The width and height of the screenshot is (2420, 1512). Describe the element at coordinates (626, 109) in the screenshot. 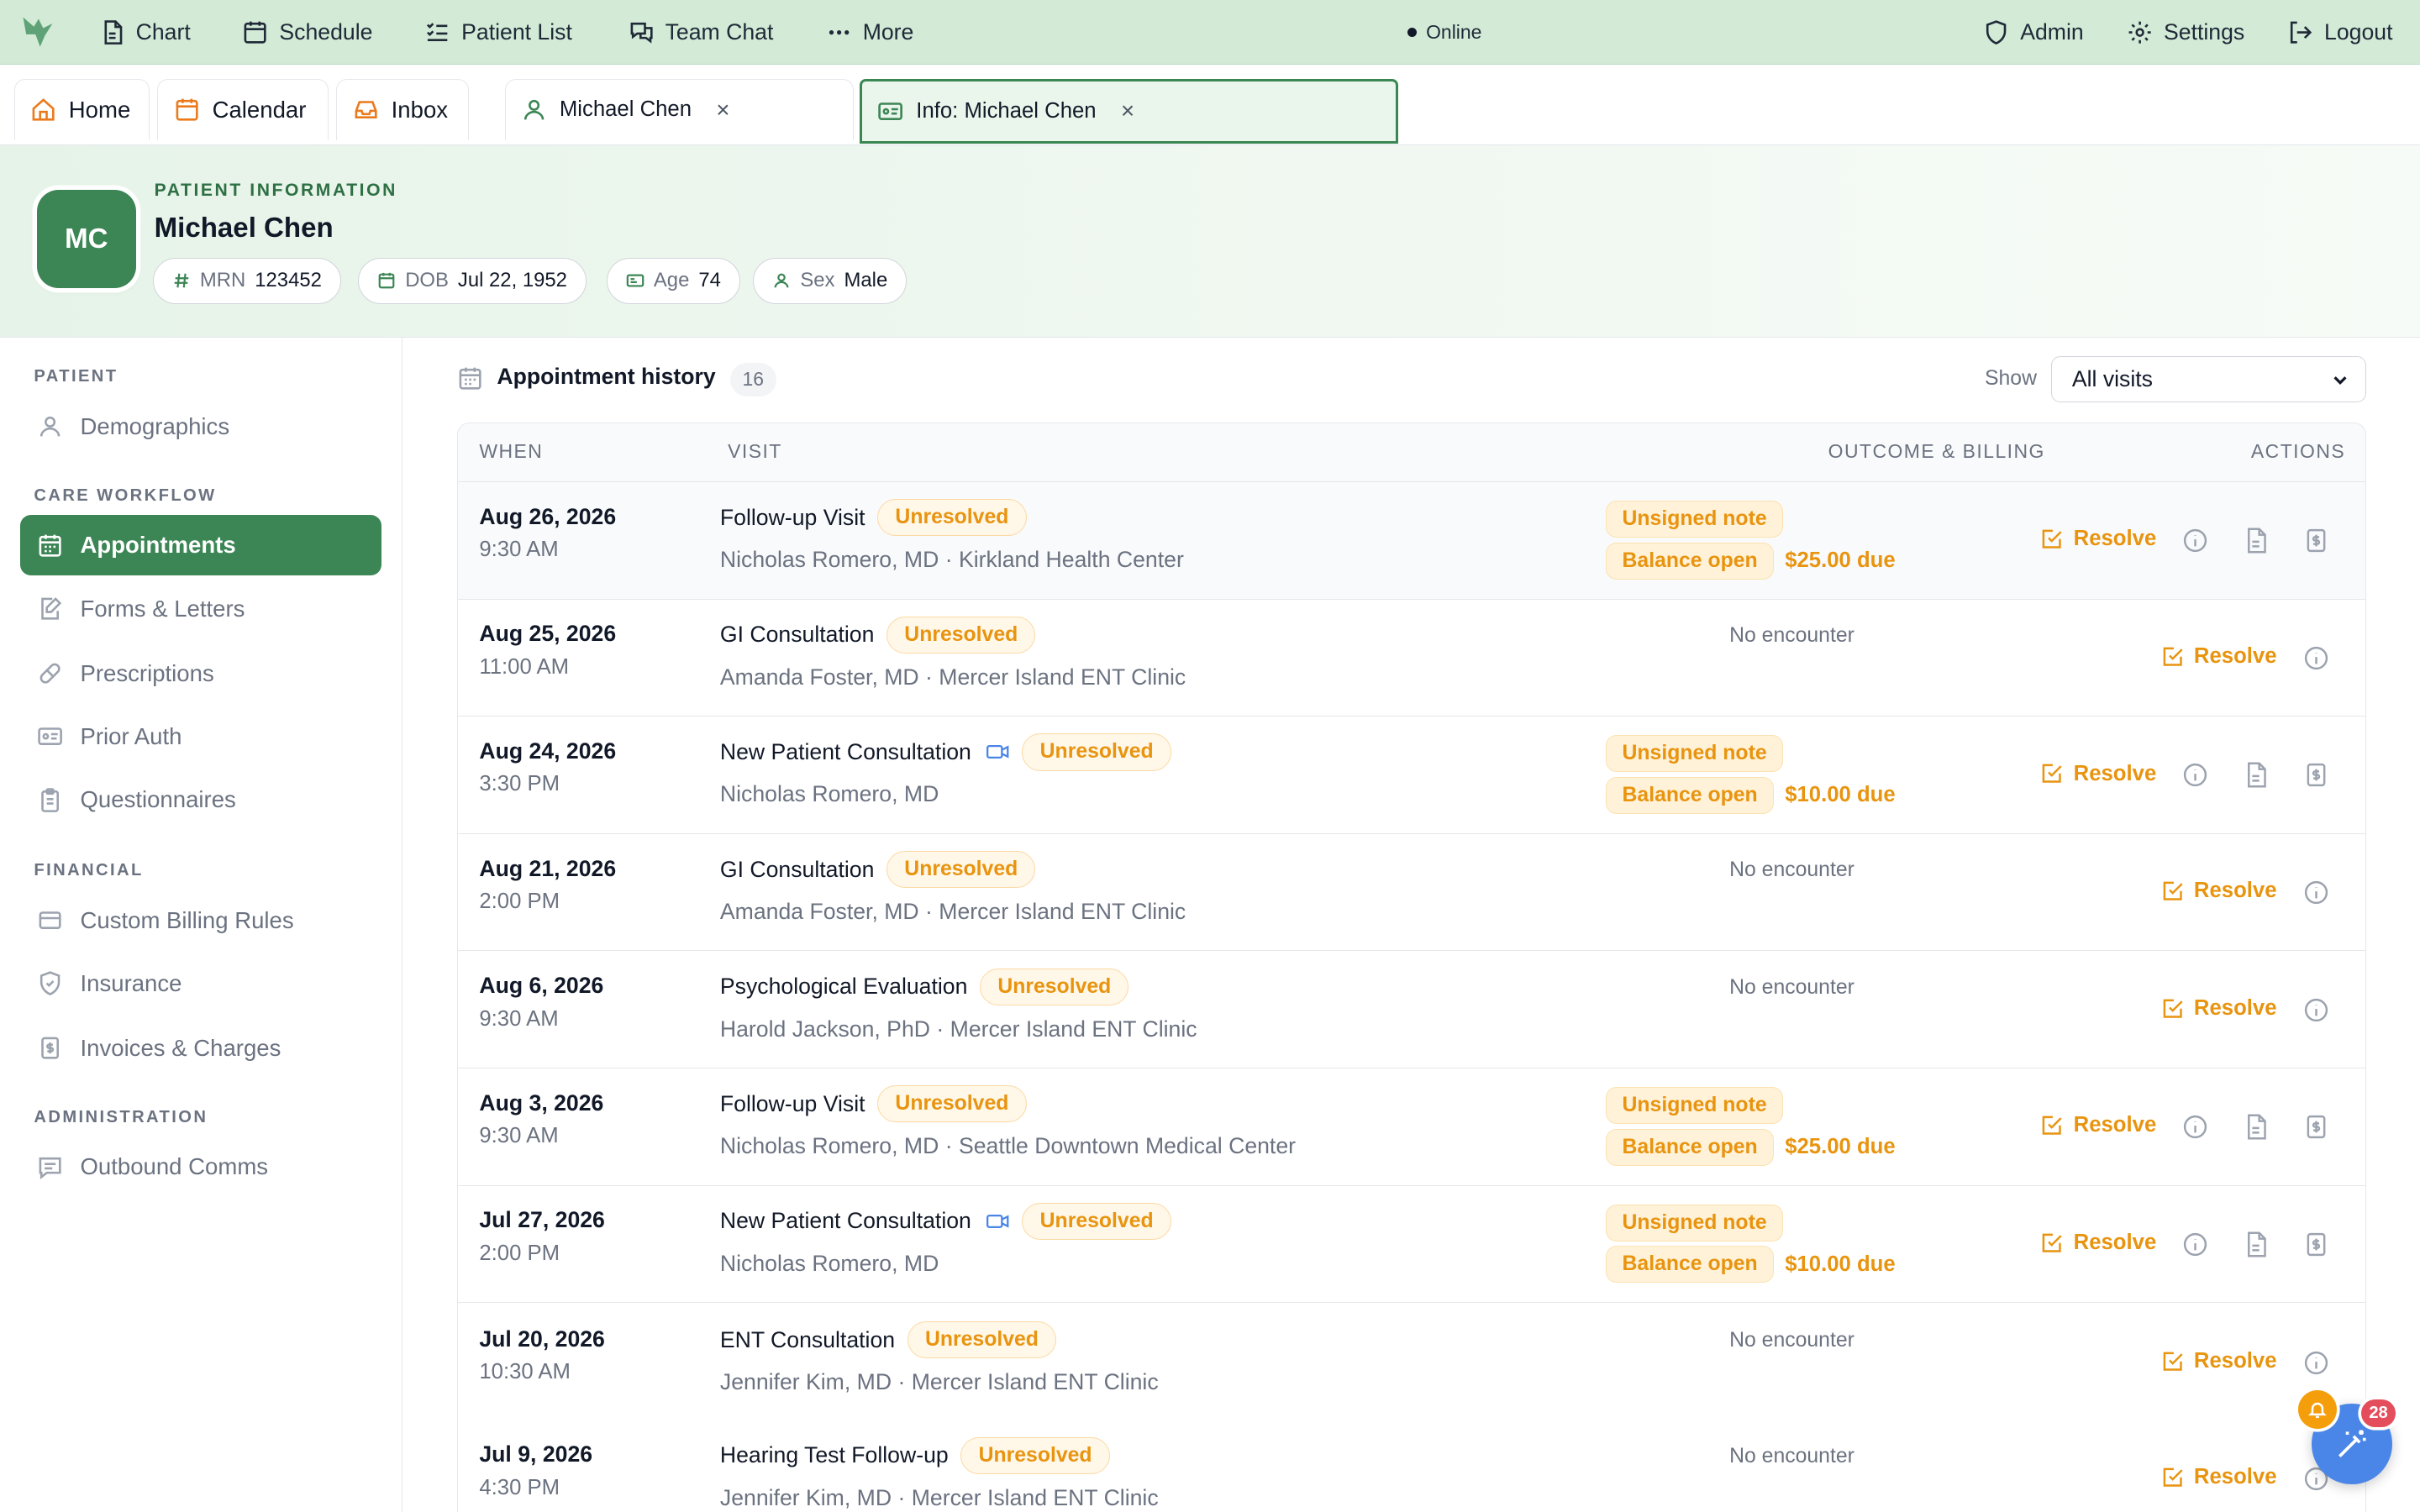

I see `tab-patient-label: Michael Chen` at that location.